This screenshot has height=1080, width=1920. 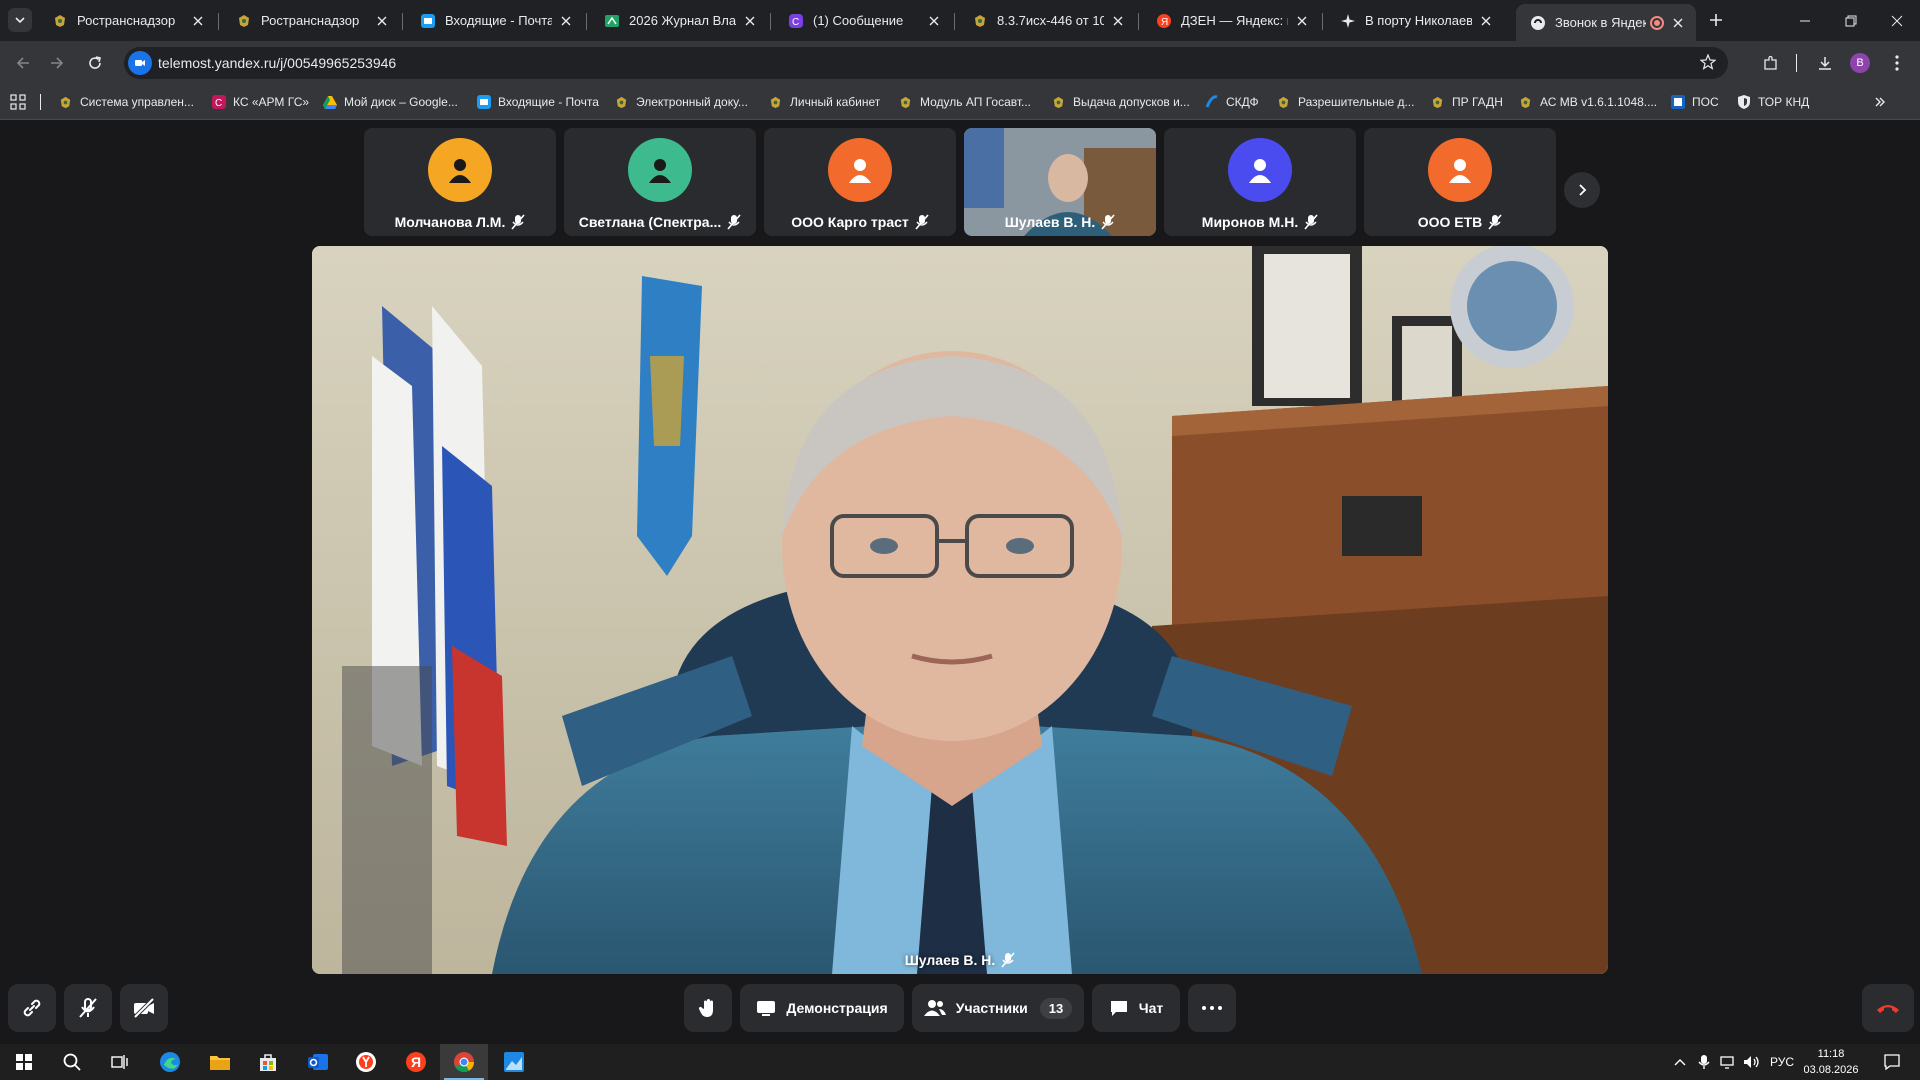 What do you see at coordinates (1708, 64) in the screenshot?
I see `bookmark-star-icon` at bounding box center [1708, 64].